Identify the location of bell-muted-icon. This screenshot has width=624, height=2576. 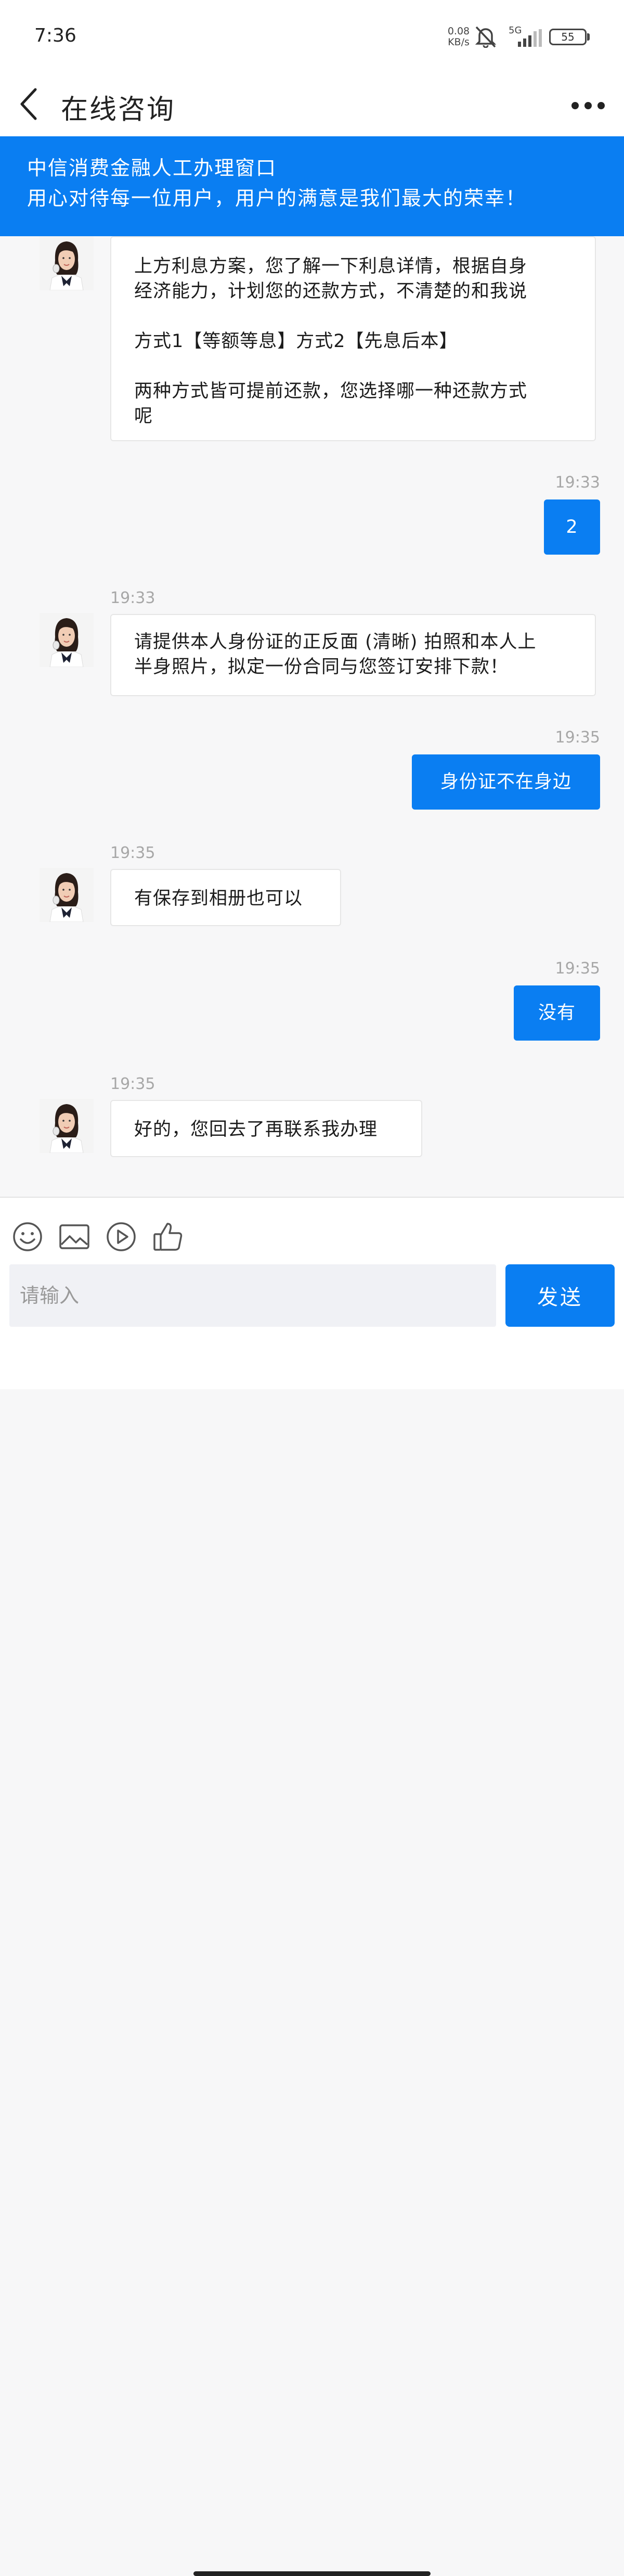
(486, 37).